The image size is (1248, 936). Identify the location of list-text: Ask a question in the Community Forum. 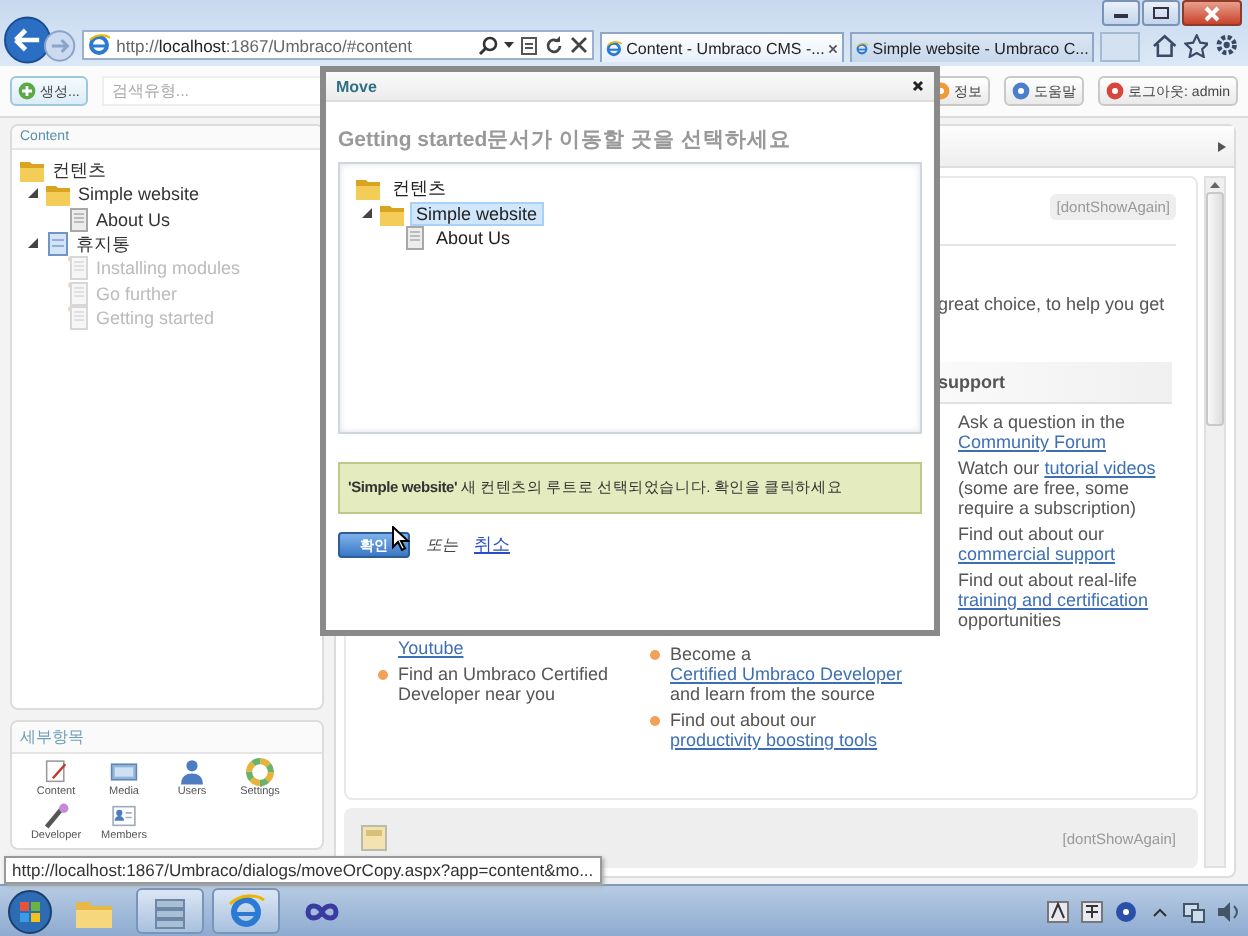
(1043, 432).